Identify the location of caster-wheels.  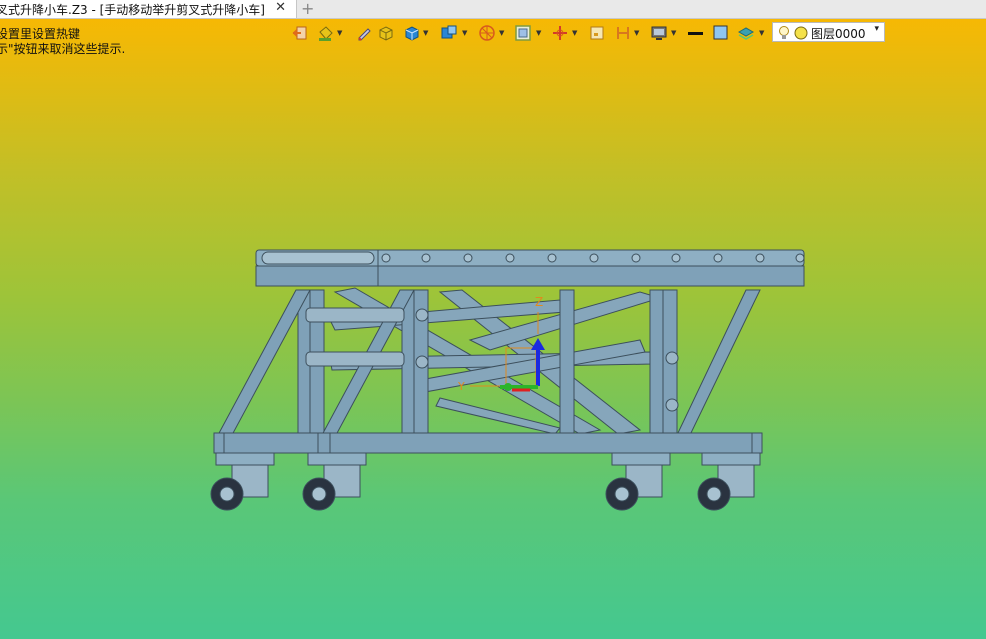
(485, 481).